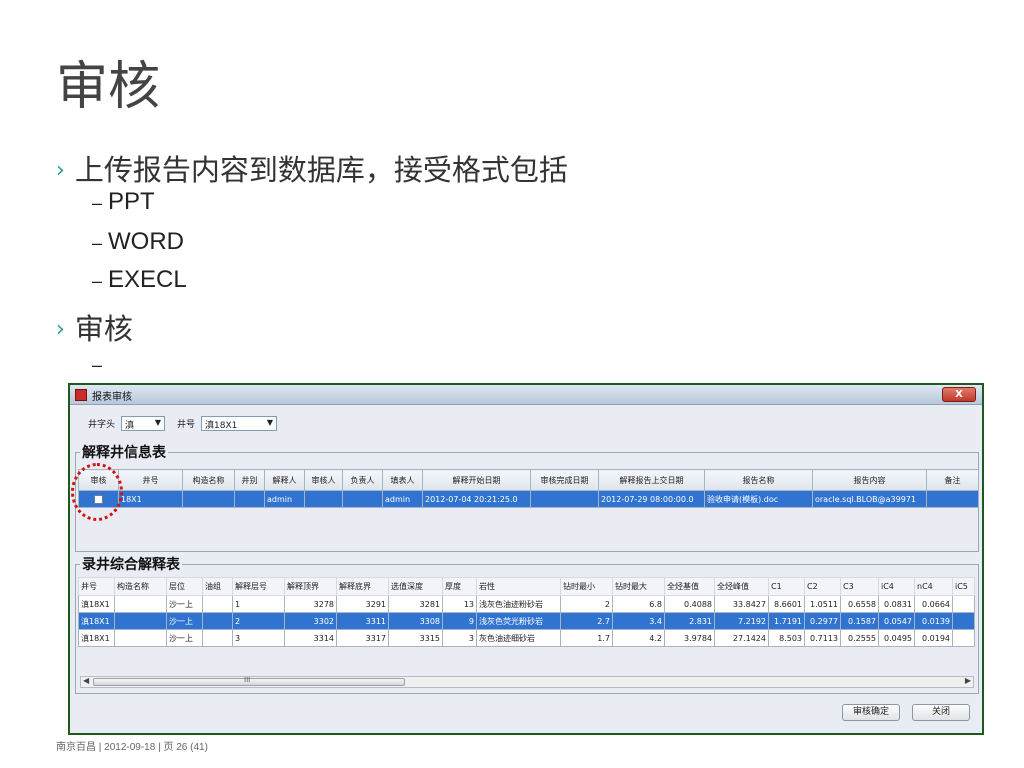  Describe the element at coordinates (786, 638) in the screenshot. I see `table-cell: 8.503` at that location.